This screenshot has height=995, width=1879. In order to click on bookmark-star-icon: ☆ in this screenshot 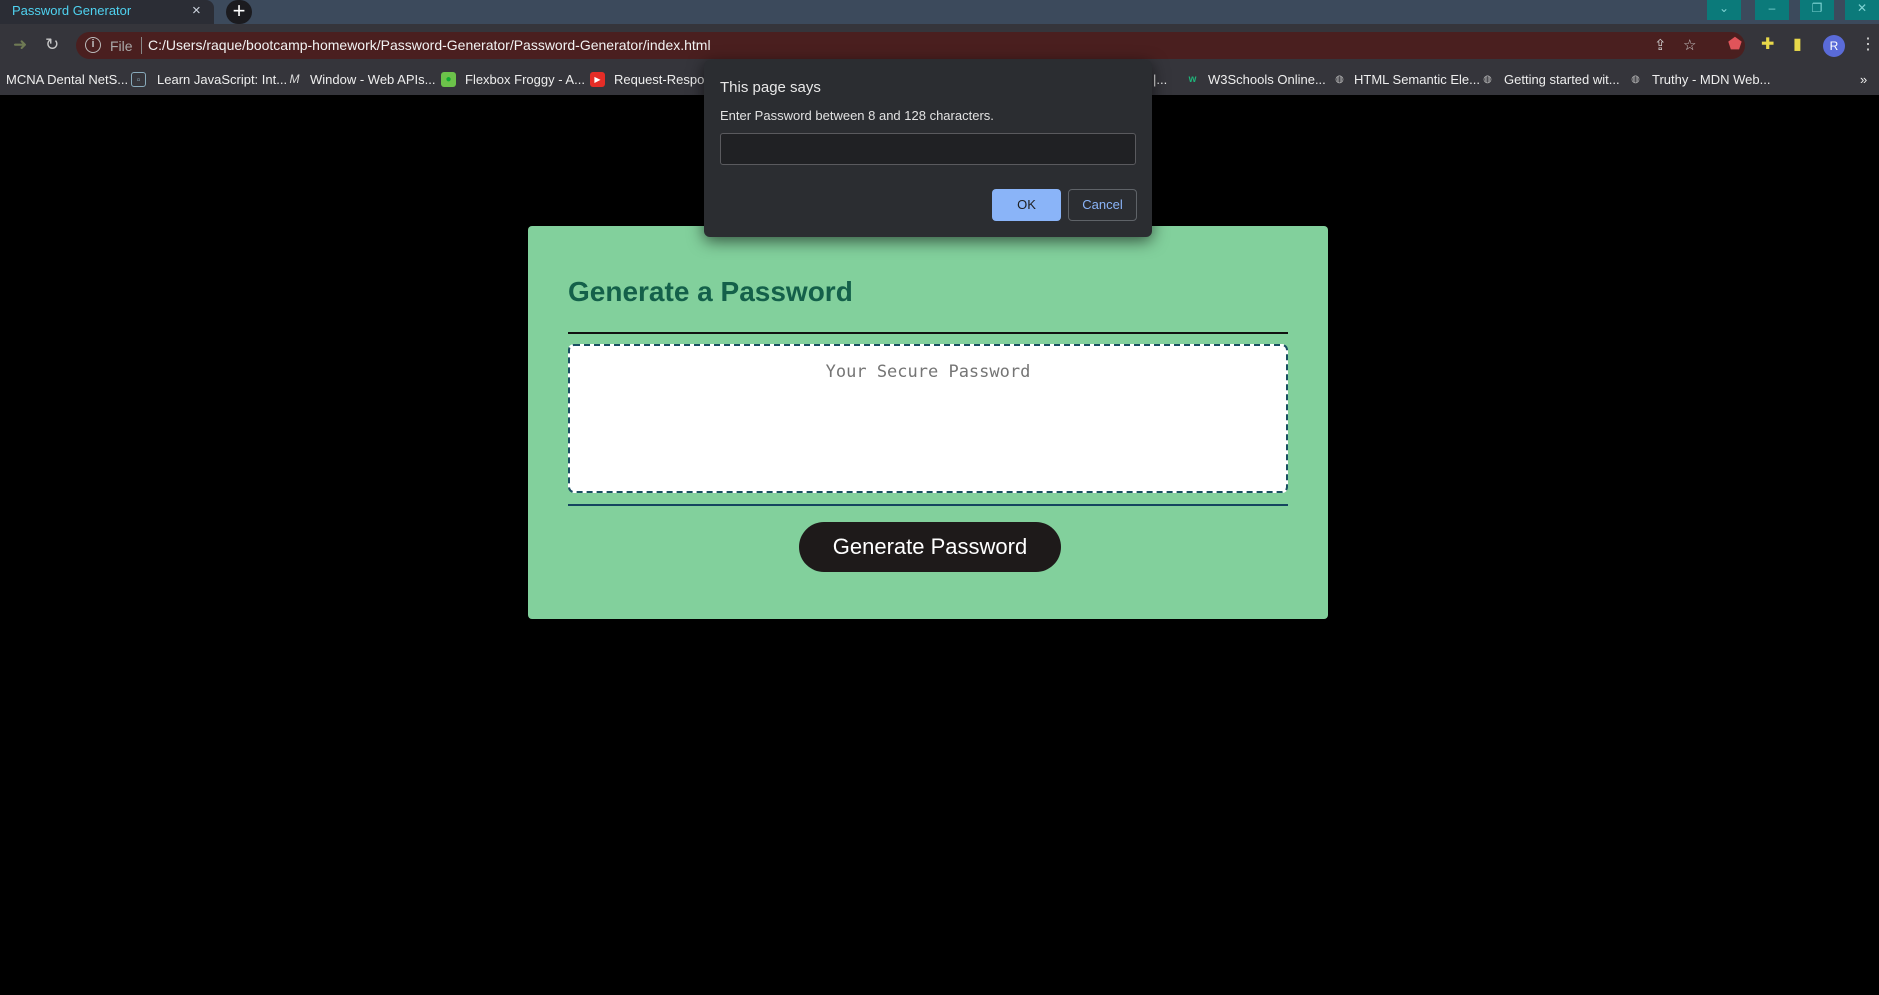, I will do `click(1689, 45)`.